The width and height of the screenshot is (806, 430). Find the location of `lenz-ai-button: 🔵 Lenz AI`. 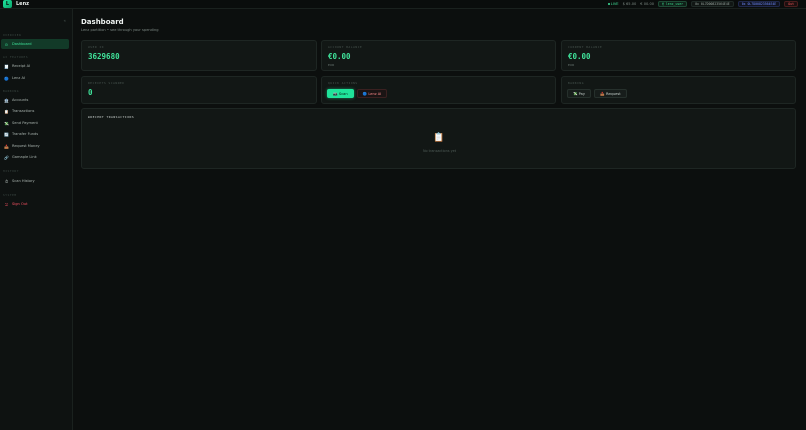

lenz-ai-button: 🔵 Lenz AI is located at coordinates (372, 93).